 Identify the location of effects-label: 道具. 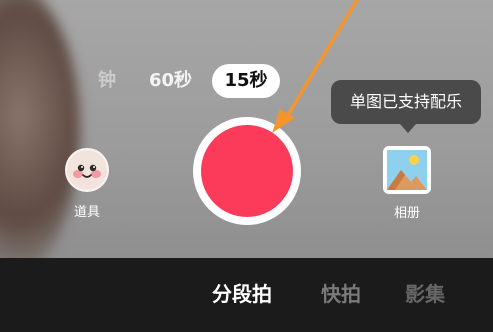
(86, 212).